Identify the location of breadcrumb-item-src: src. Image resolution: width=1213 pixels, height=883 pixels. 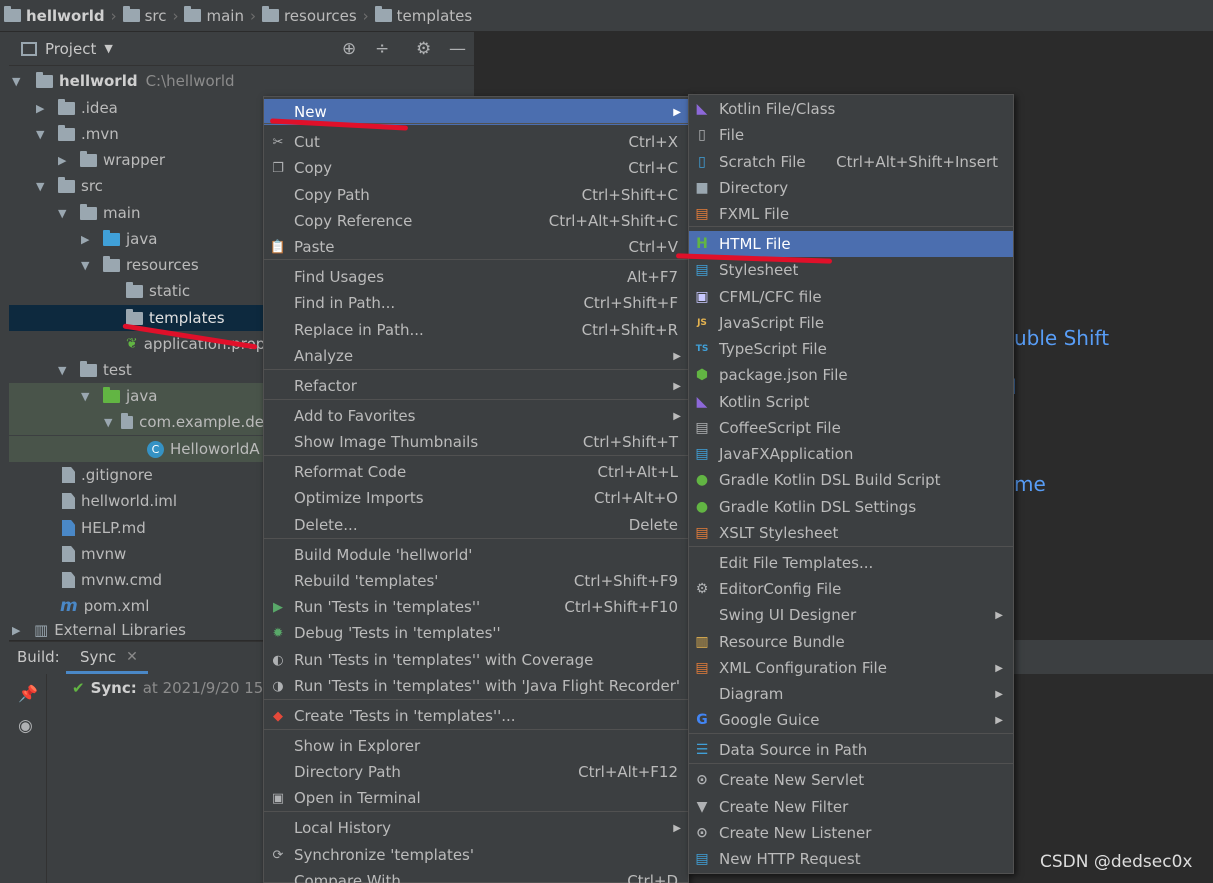
(144, 15).